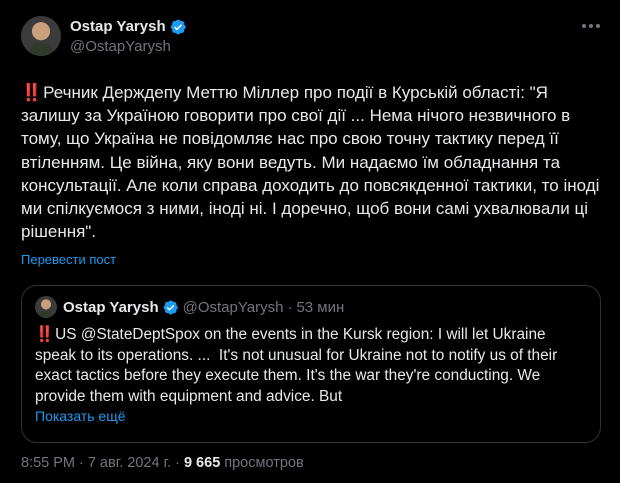  What do you see at coordinates (68, 259) in the screenshot?
I see `translate-post-link: Перевести пост` at bounding box center [68, 259].